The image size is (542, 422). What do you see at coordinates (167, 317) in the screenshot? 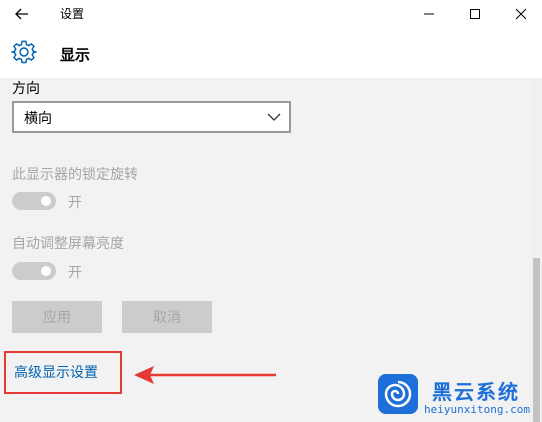
I see `cancel-button: 取消` at bounding box center [167, 317].